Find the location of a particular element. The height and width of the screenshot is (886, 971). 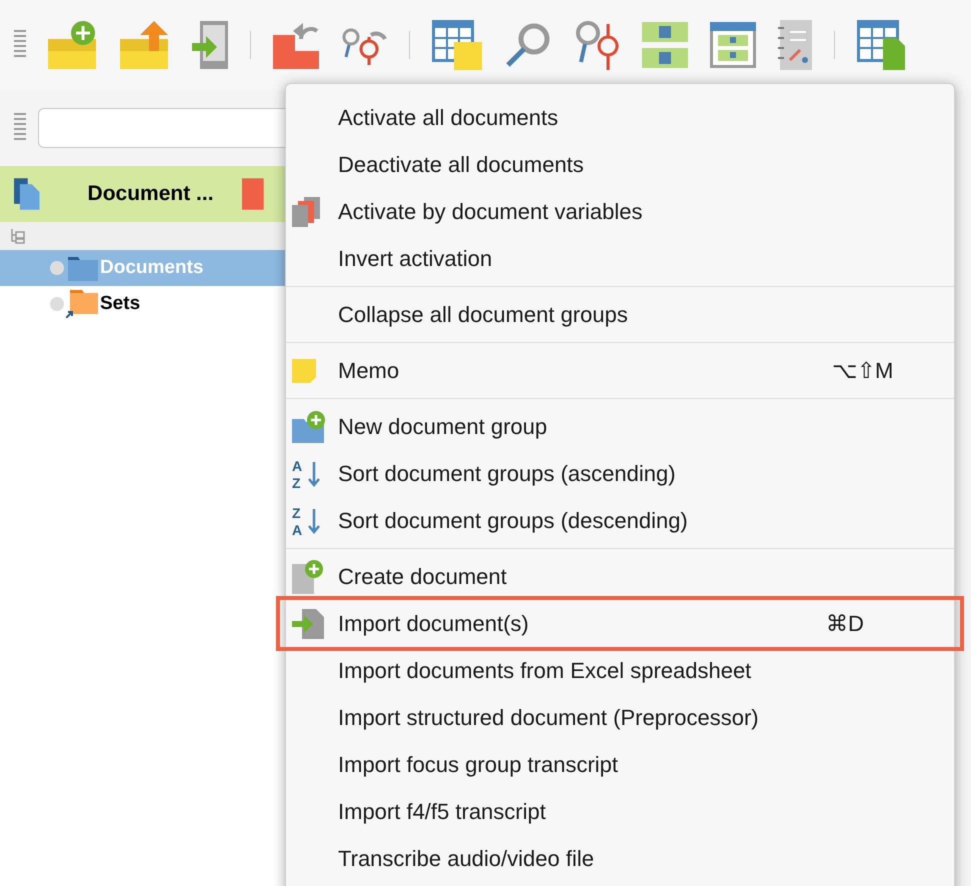

shortcut-label: ⌥⇧M is located at coordinates (863, 371).